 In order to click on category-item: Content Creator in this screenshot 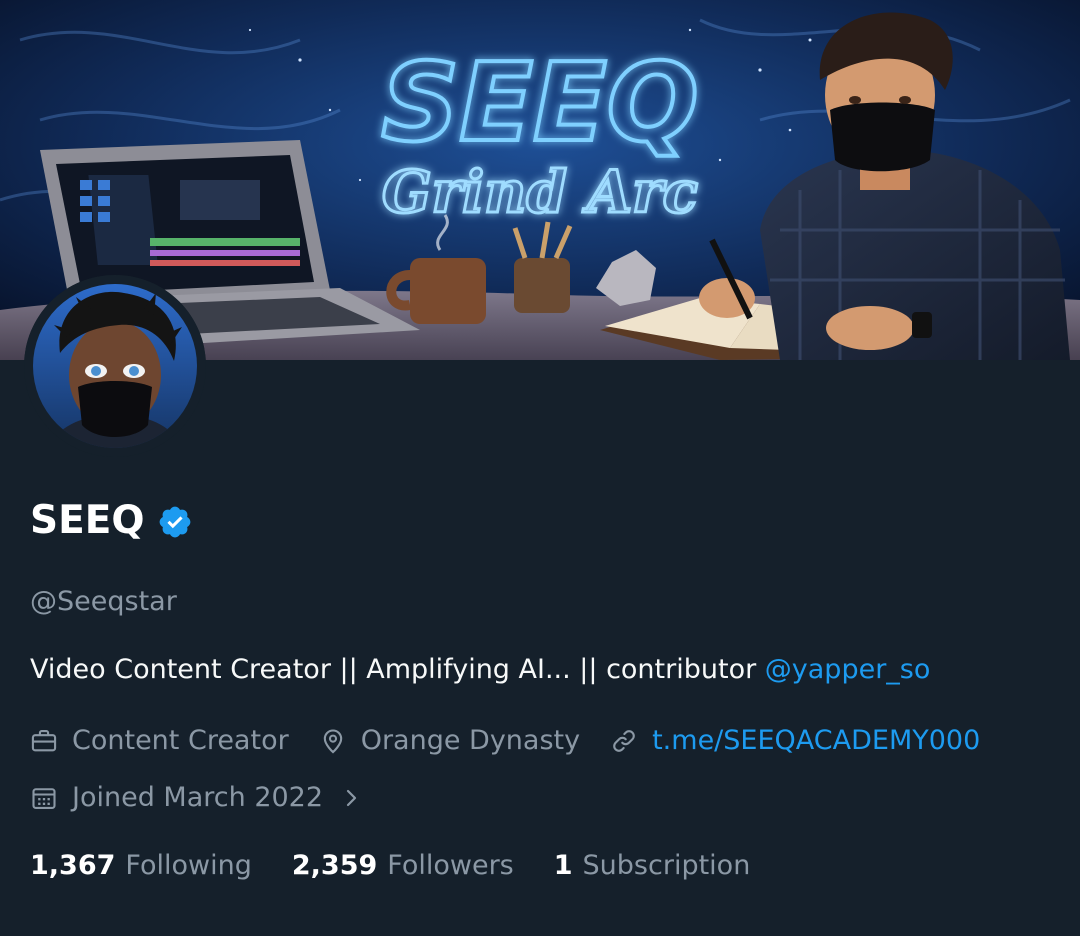, I will do `click(159, 741)`.